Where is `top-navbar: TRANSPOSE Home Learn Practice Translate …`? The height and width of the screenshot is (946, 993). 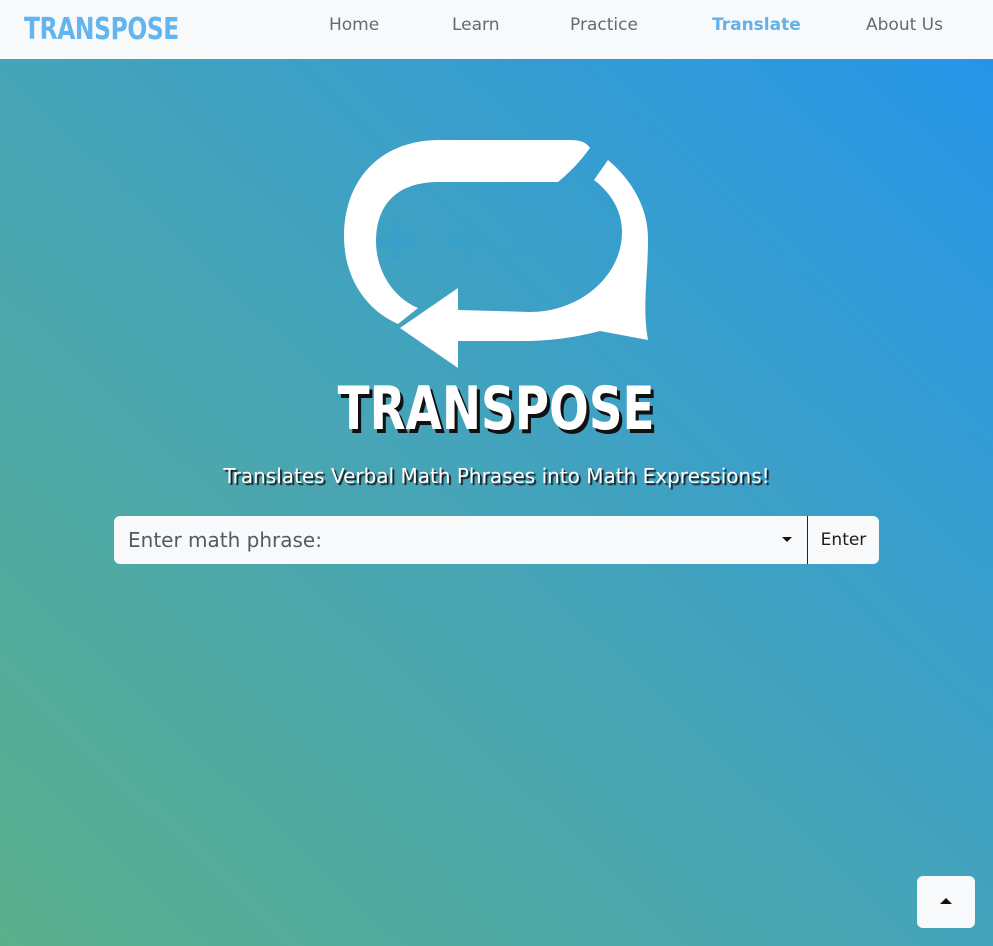
top-navbar: TRANSPOSE Home Learn Practice Translate … is located at coordinates (496, 29).